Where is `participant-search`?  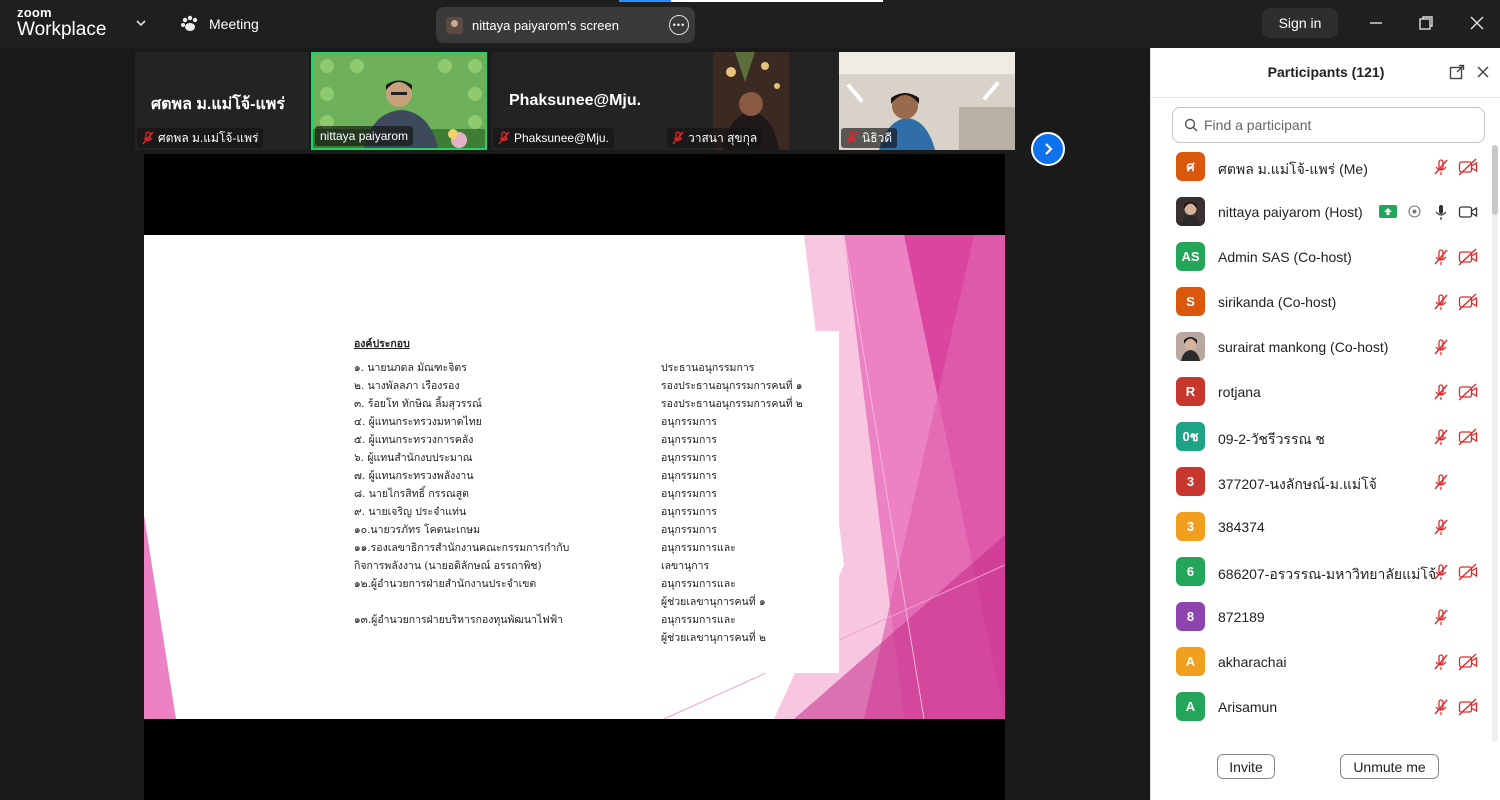 participant-search is located at coordinates (1328, 125).